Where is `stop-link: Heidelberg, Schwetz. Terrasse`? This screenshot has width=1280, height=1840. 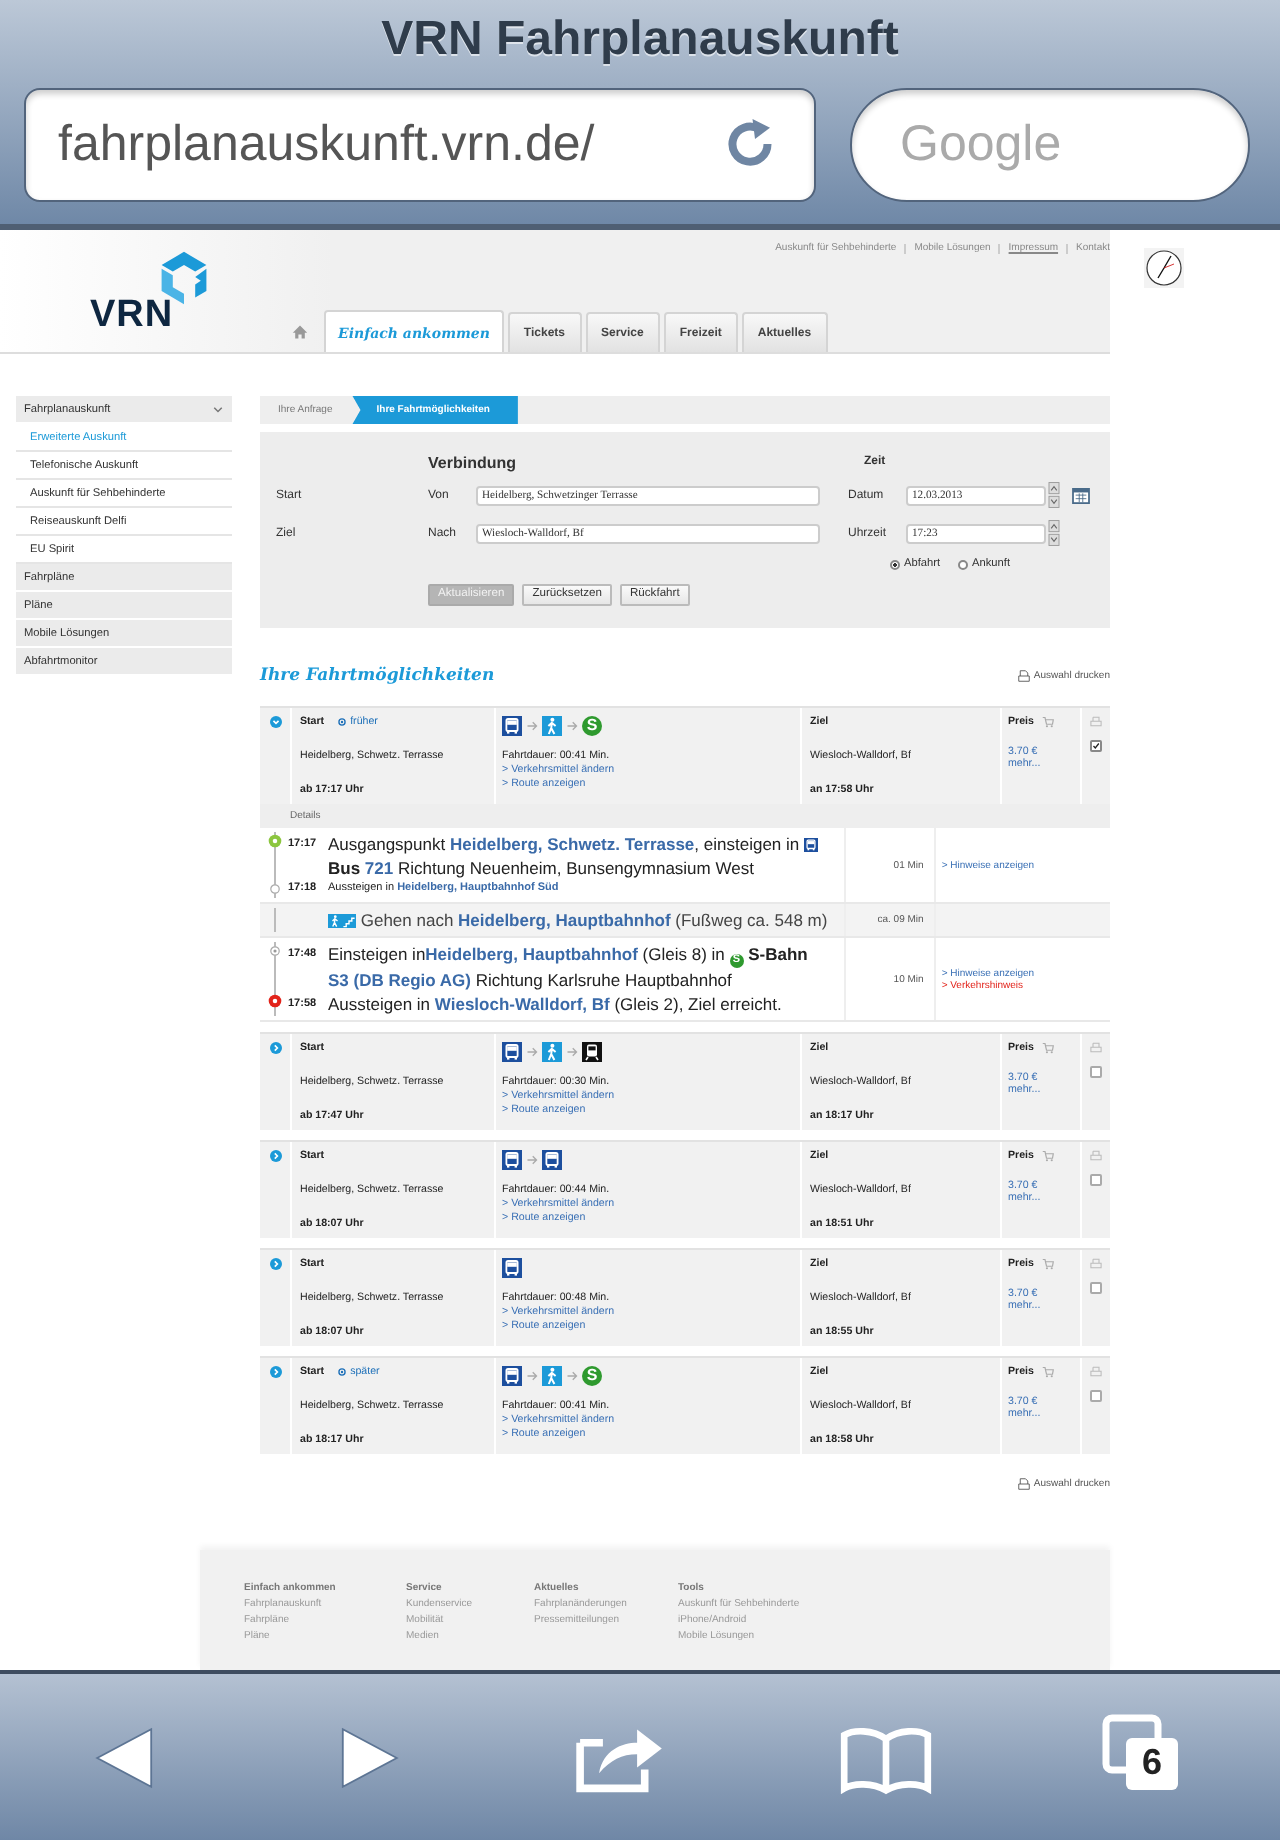
stop-link: Heidelberg, Schwetz. Terrasse is located at coordinates (572, 844).